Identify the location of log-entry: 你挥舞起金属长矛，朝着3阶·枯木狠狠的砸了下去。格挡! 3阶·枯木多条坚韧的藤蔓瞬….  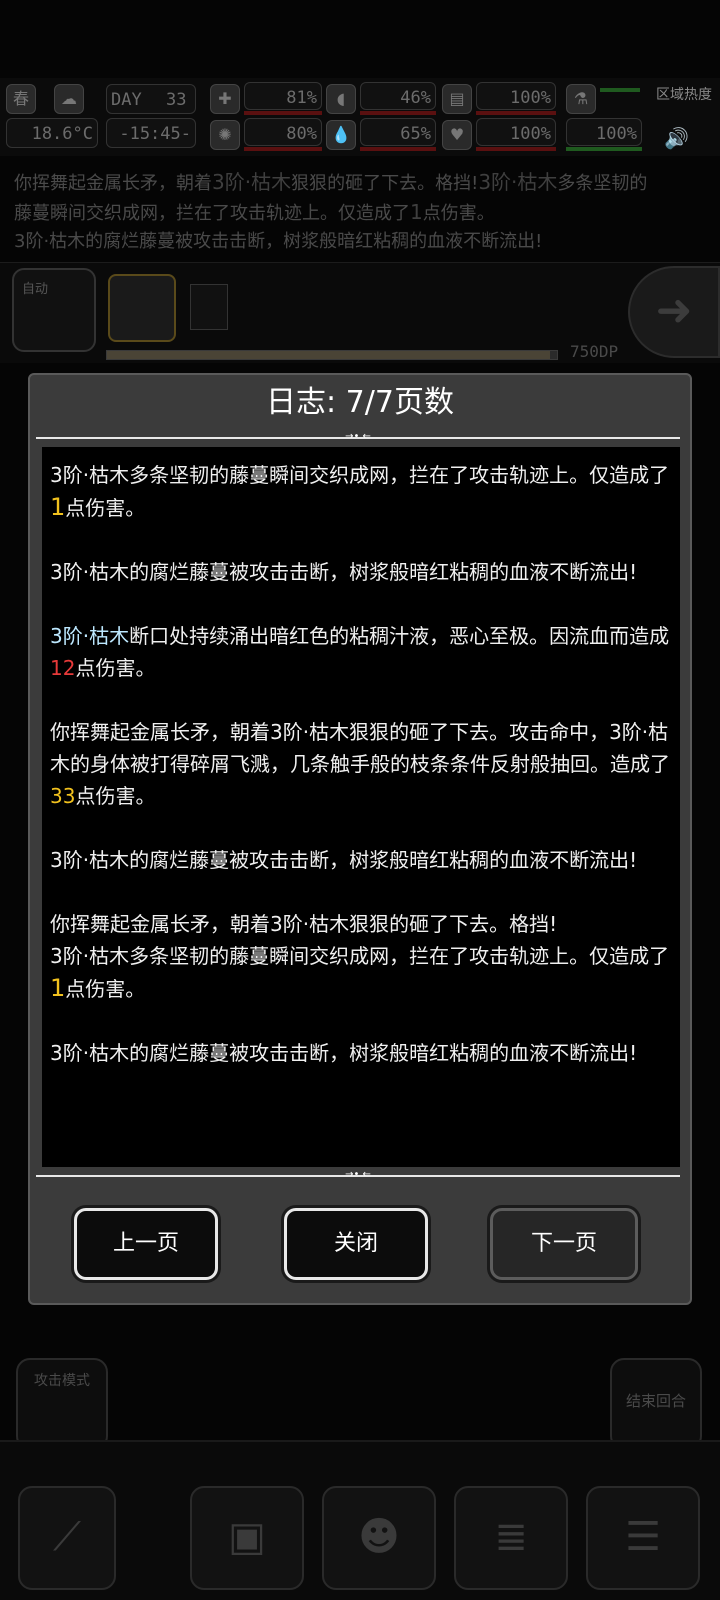
(360, 956).